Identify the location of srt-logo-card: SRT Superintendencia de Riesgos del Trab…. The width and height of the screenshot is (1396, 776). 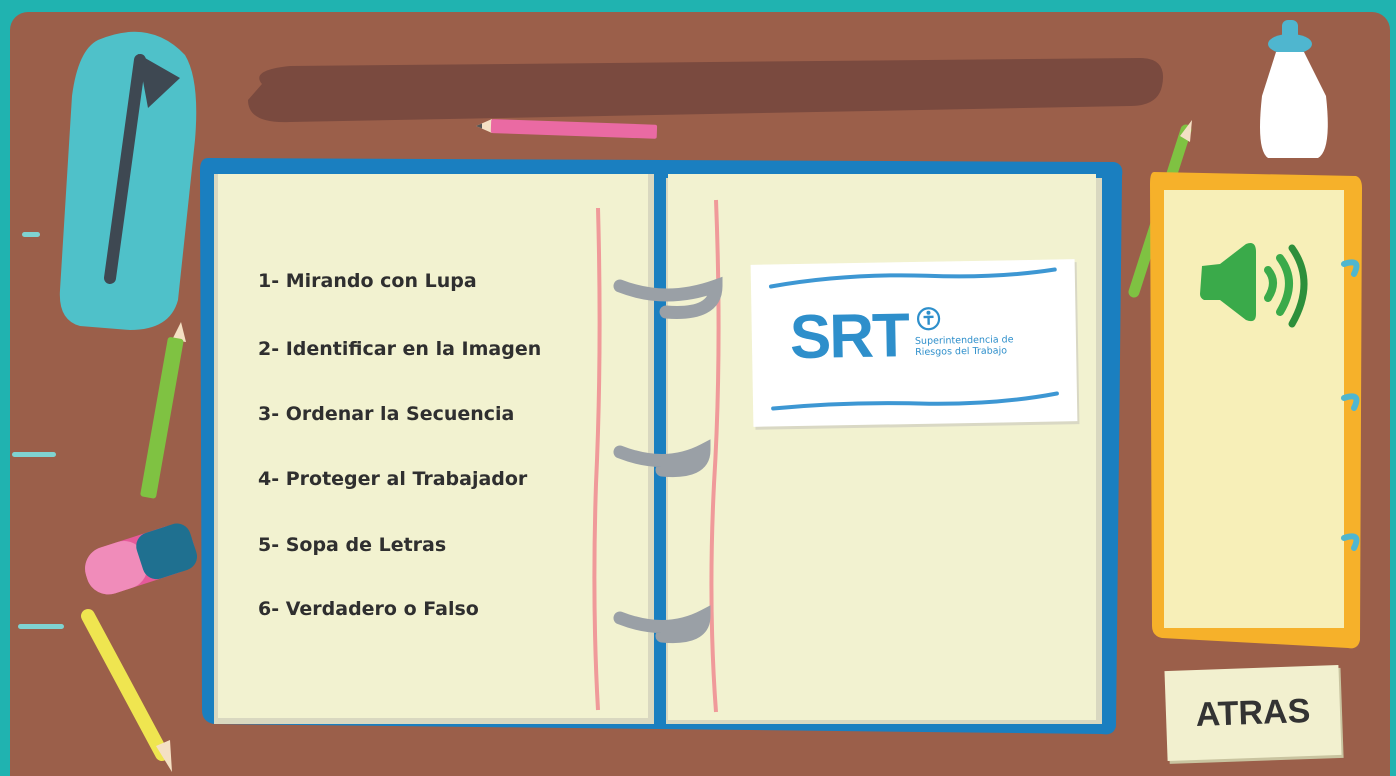
(914, 343).